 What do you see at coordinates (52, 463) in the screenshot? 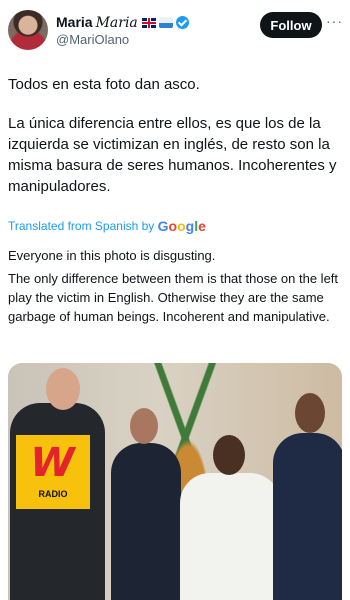
I see `logo-mark: W` at bounding box center [52, 463].